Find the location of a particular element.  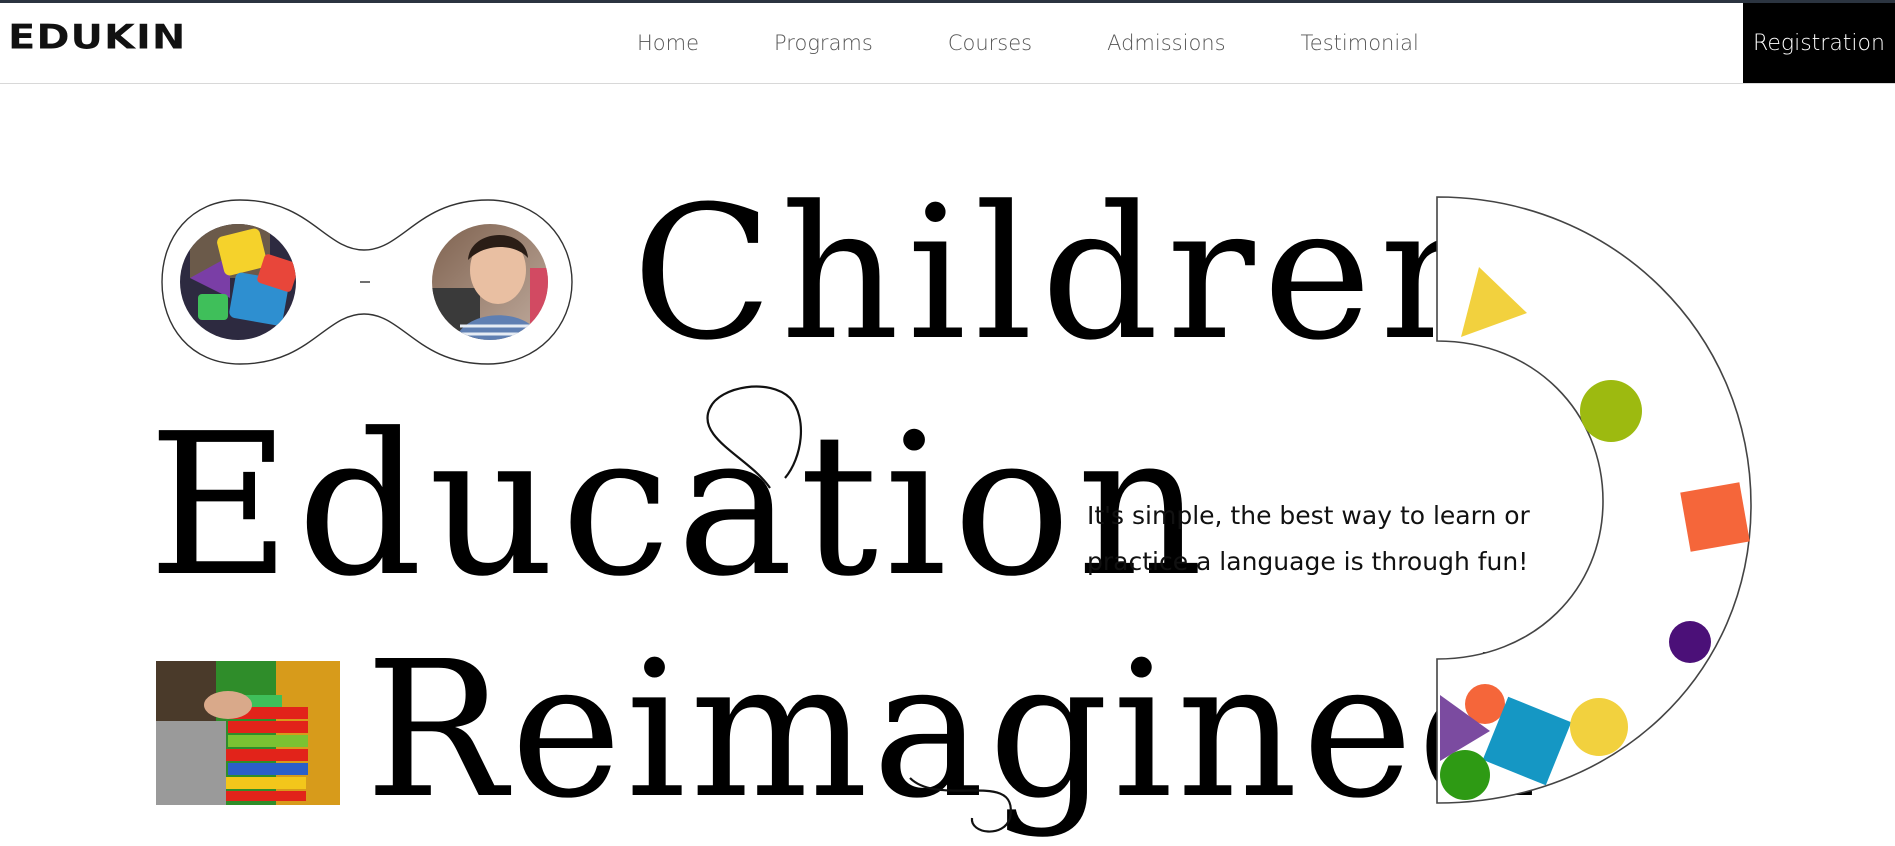

nav-testimonial: Testimonial is located at coordinates (1360, 43).